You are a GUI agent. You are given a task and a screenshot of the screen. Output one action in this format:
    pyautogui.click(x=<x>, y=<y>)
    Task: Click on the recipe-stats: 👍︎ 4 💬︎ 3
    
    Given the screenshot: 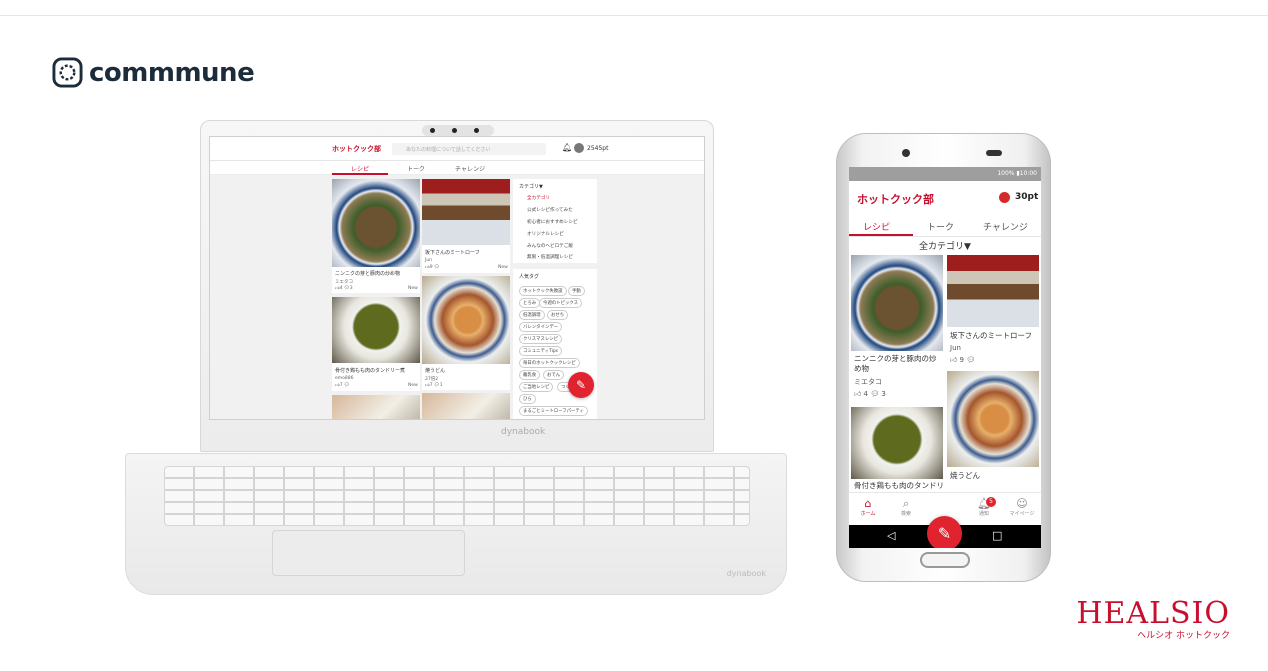 What is the action you would take?
    pyautogui.click(x=870, y=394)
    